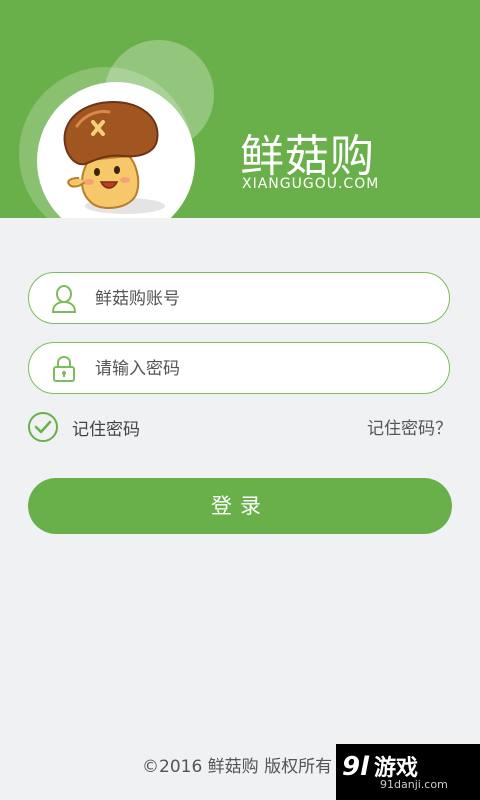 This screenshot has width=480, height=800. I want to click on check-circle-icon, so click(43, 427).